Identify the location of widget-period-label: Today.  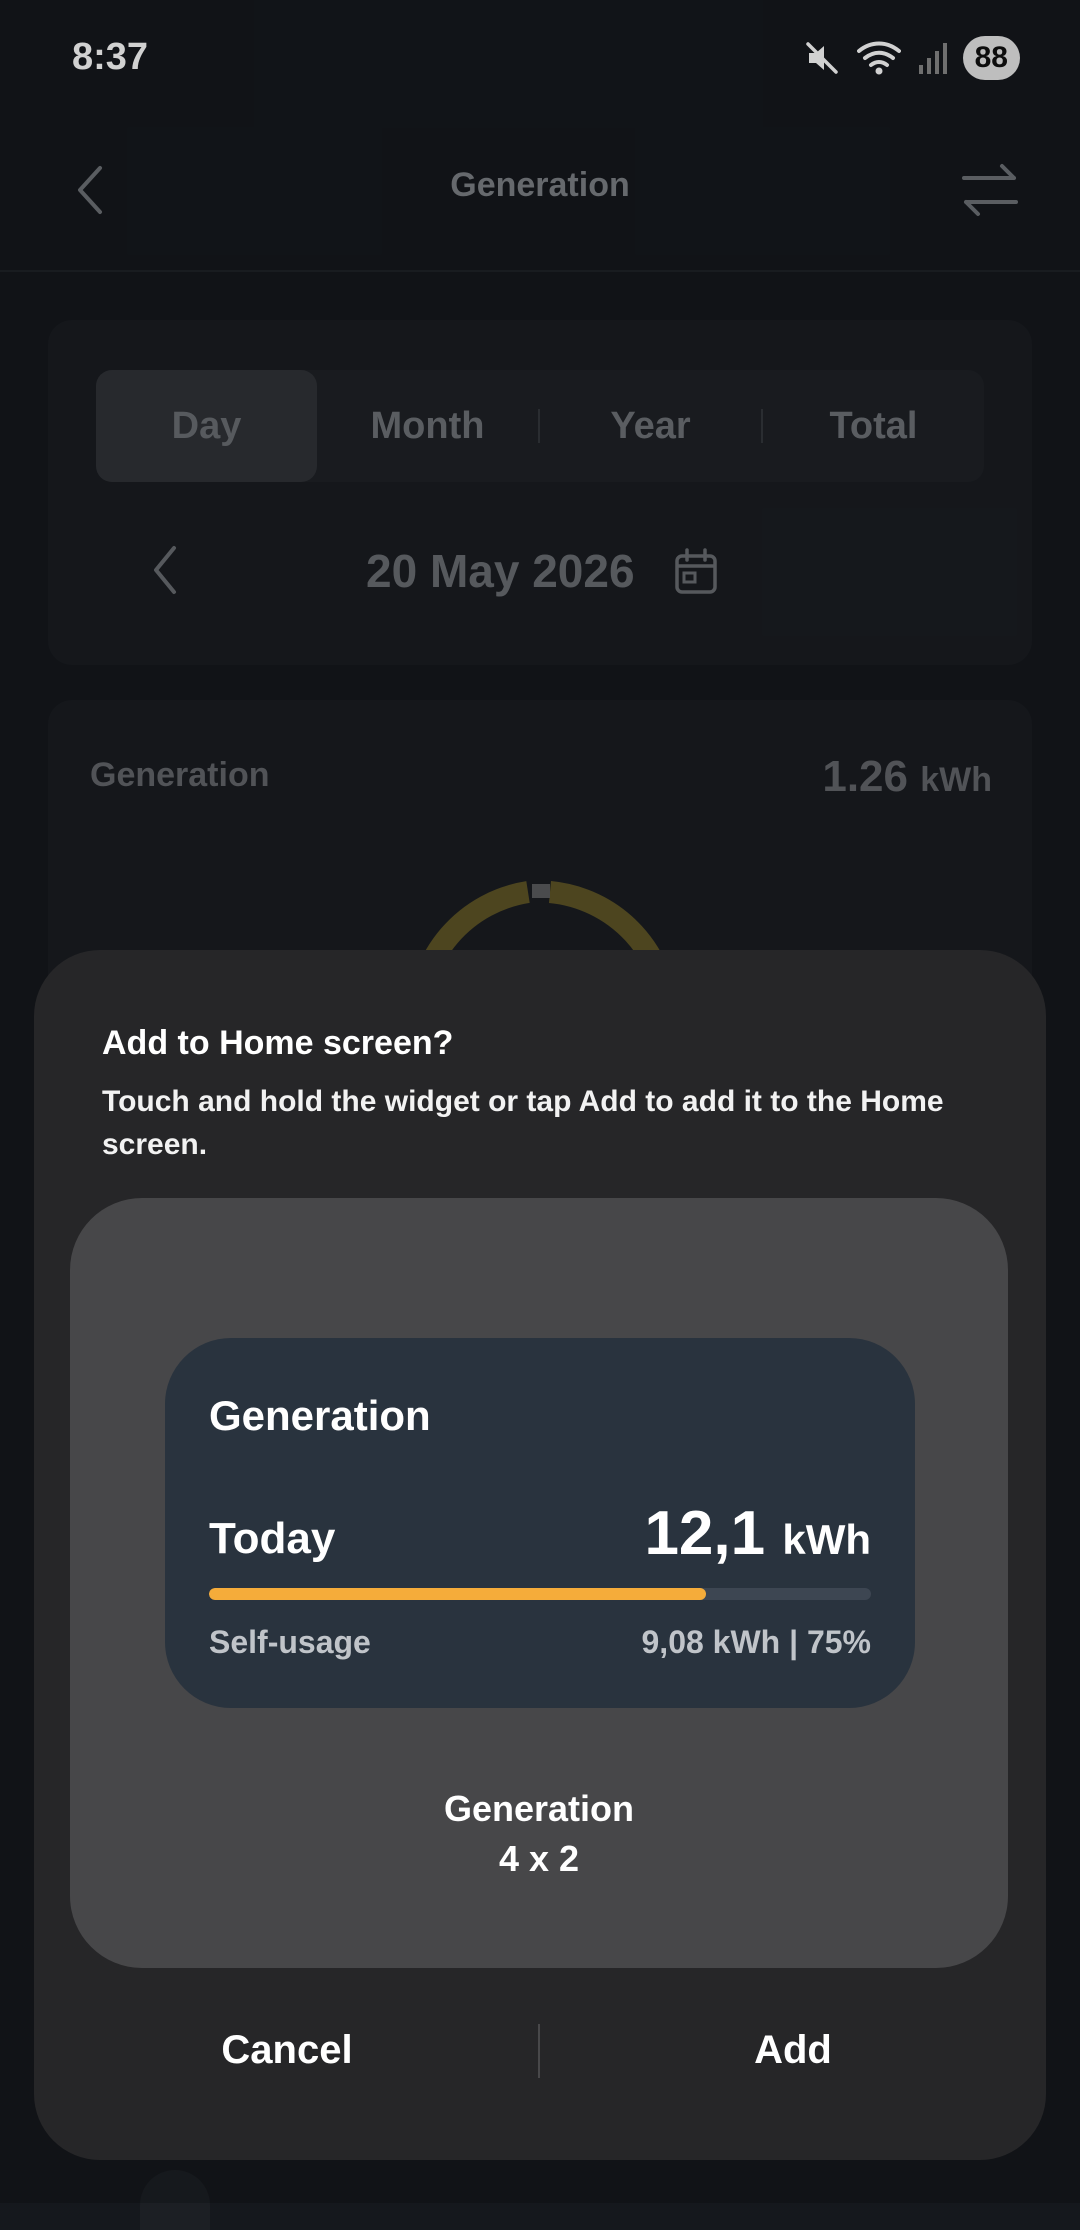
(272, 1538).